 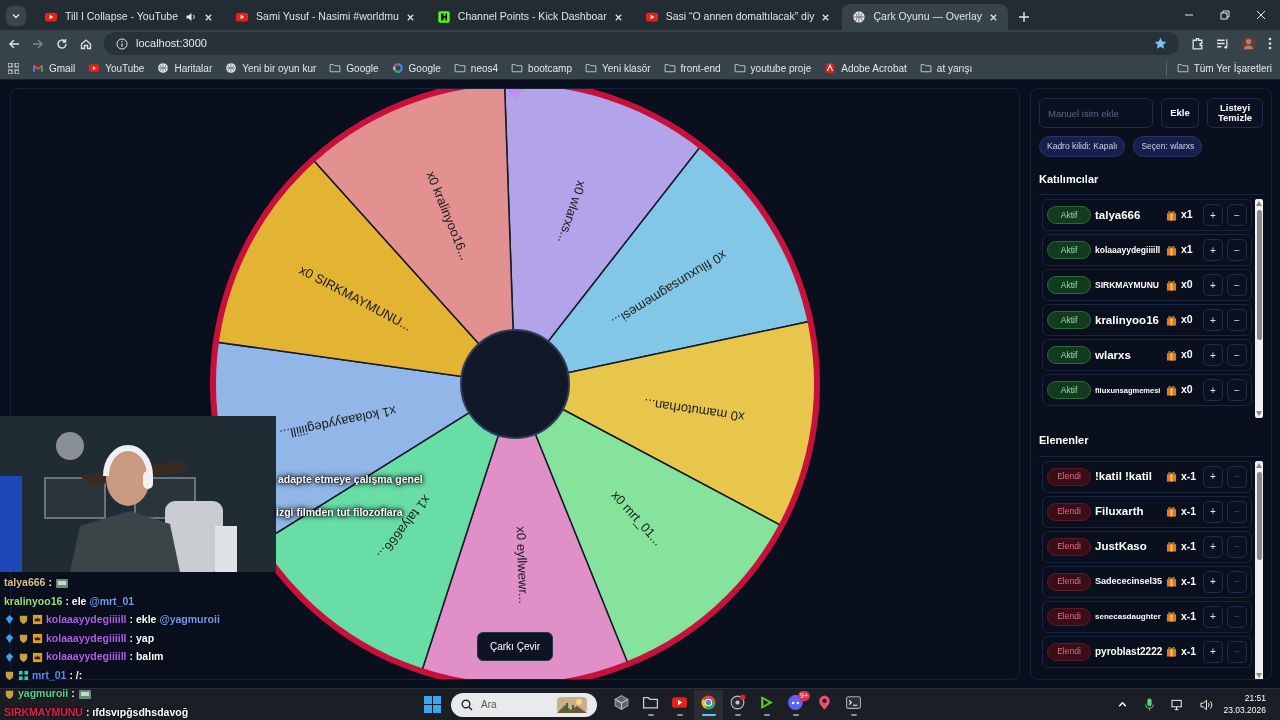 I want to click on bookmark: neos4, so click(x=476, y=68).